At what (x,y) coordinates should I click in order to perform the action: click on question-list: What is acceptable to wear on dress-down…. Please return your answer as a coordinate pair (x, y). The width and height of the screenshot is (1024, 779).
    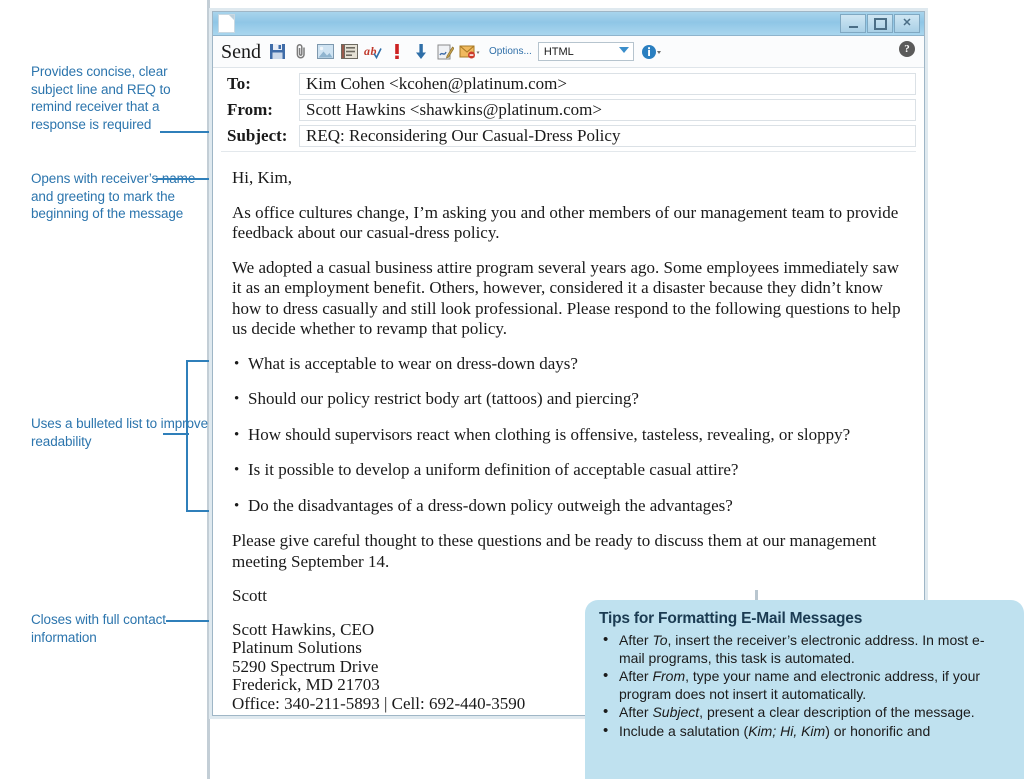
    Looking at the image, I should click on (570, 435).